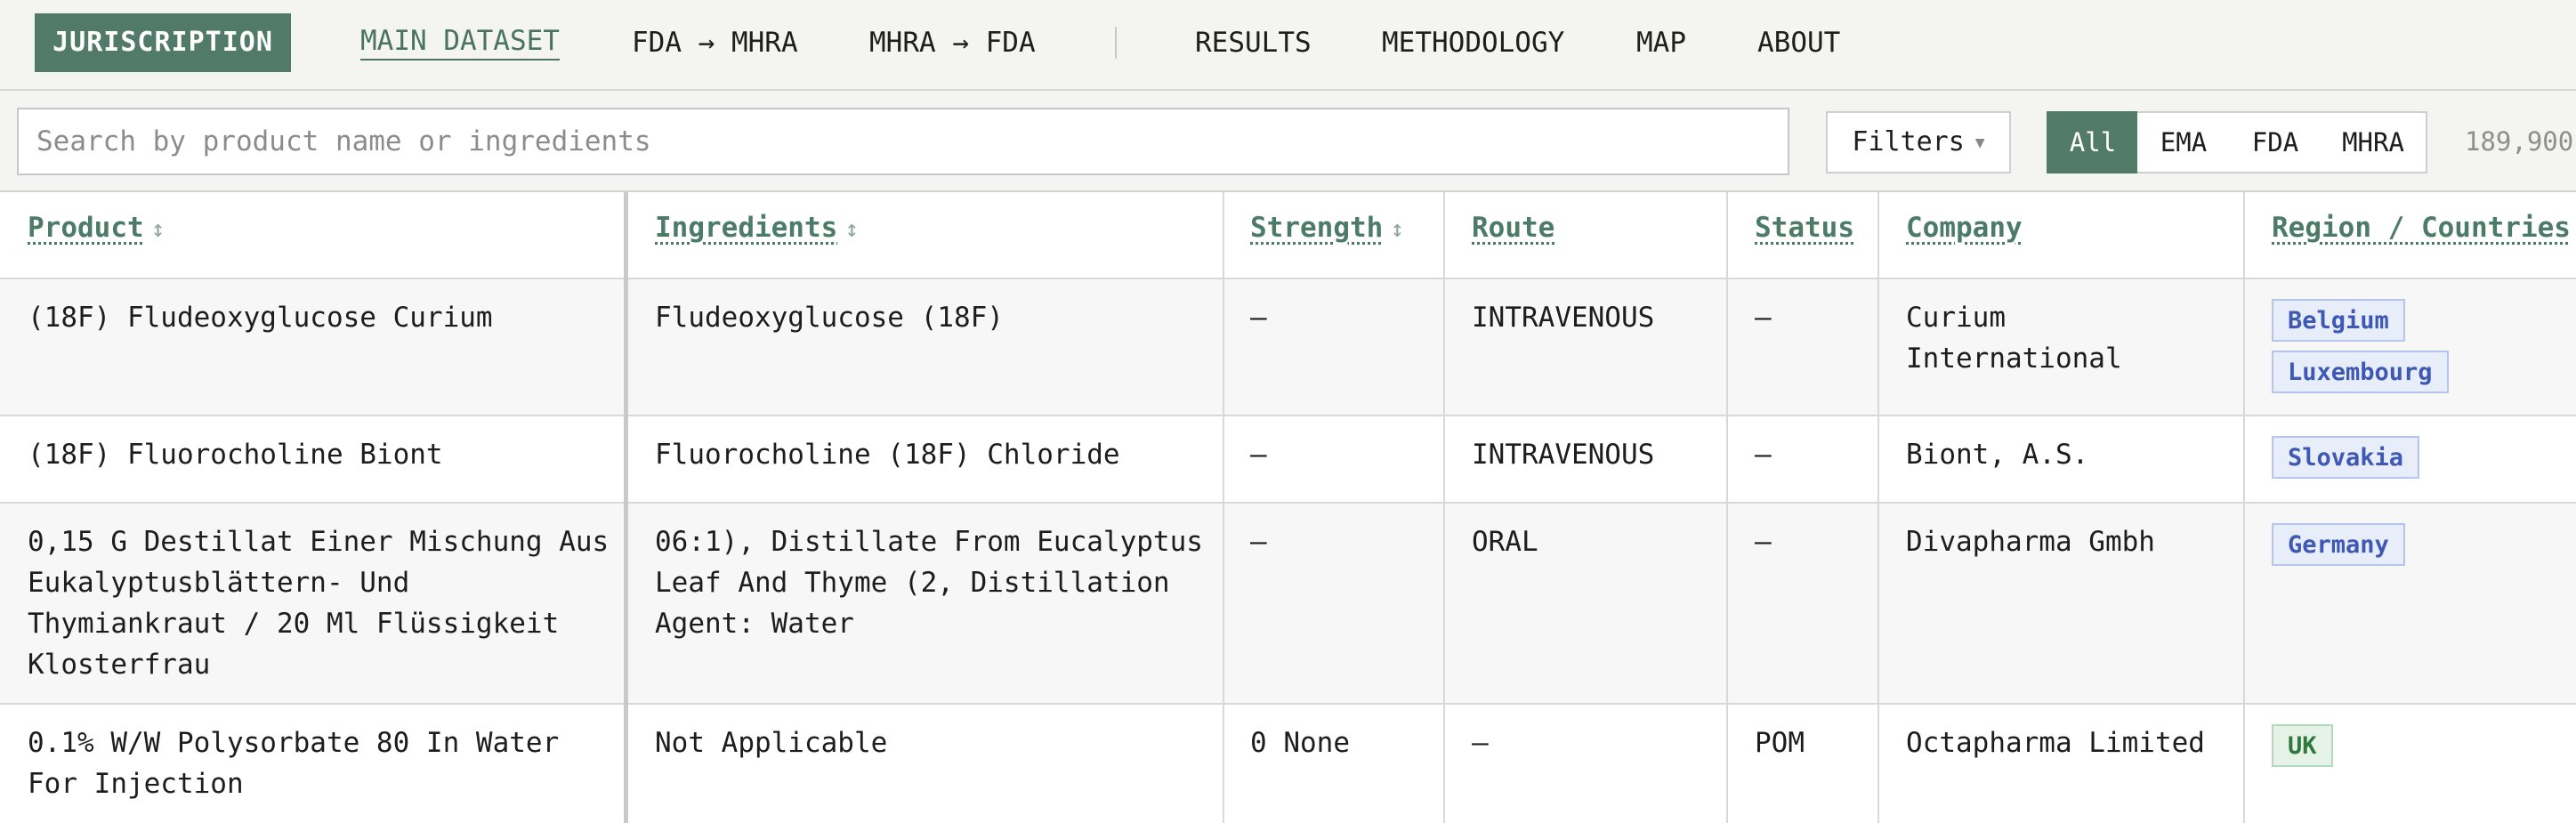 The width and height of the screenshot is (2576, 823). Describe the element at coordinates (2302, 745) in the screenshot. I see `region-badge: UK` at that location.